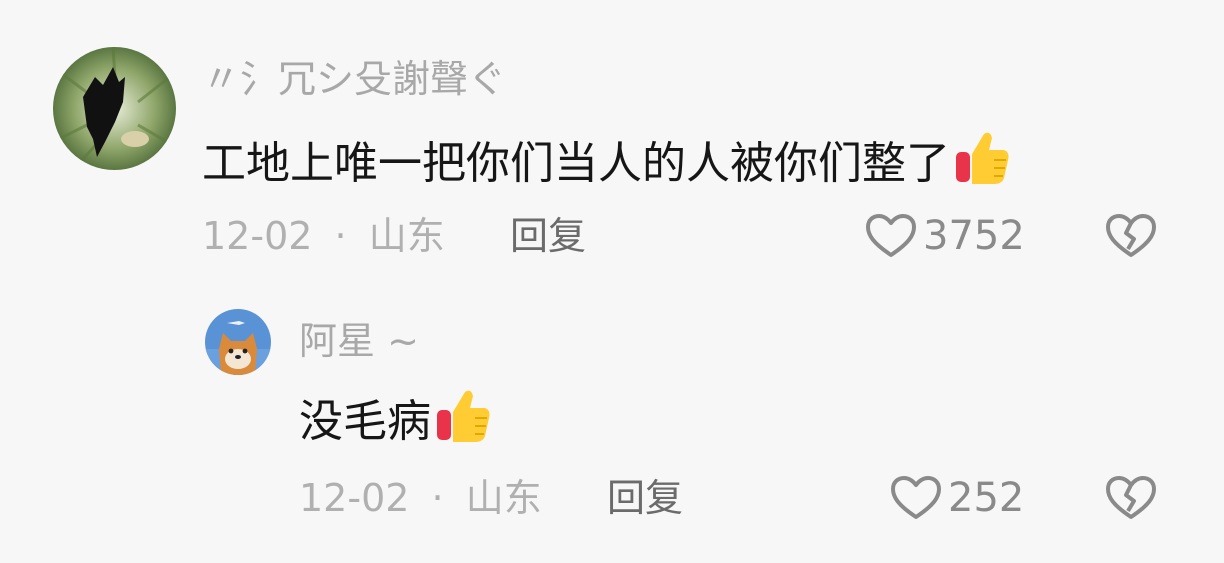  What do you see at coordinates (114, 108) in the screenshot?
I see `avatar-dog-black` at bounding box center [114, 108].